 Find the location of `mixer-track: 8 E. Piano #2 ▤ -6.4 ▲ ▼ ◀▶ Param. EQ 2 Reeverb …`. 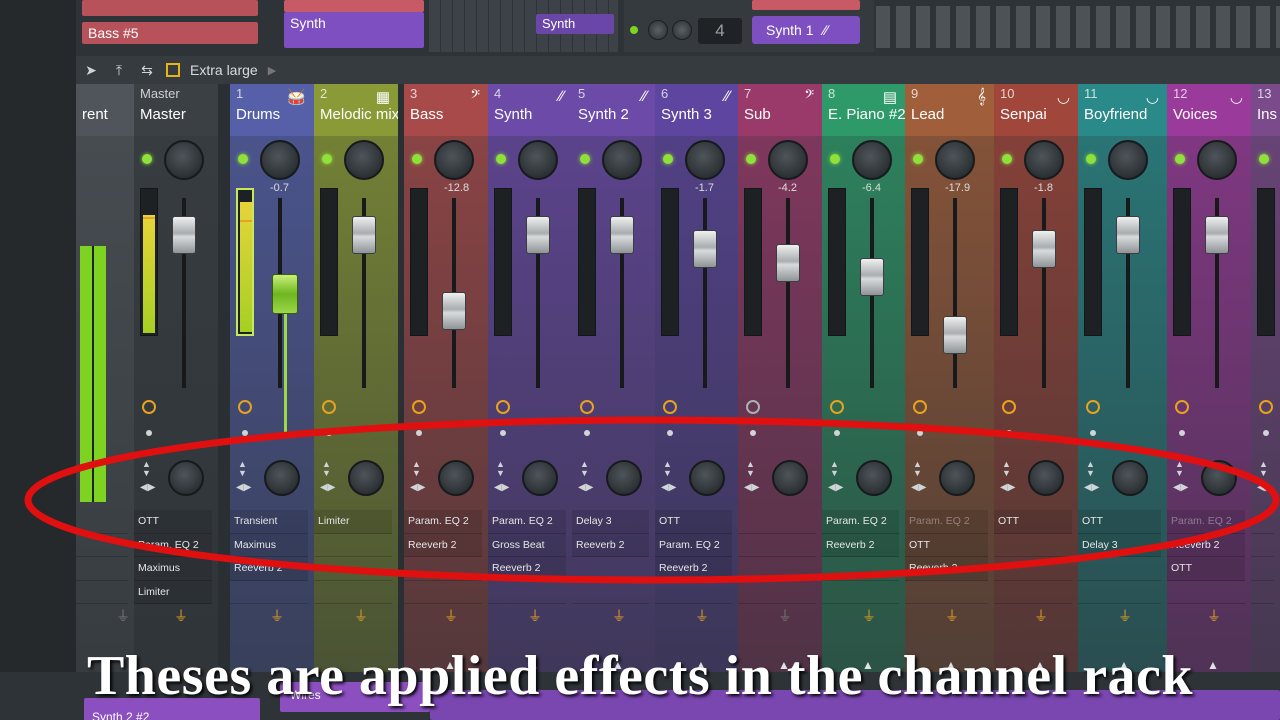

mixer-track: 8 E. Piano #2 ▤ -6.4 ▲ ▼ ◀▶ Param. EQ 2 Reeverb … is located at coordinates (863, 379).